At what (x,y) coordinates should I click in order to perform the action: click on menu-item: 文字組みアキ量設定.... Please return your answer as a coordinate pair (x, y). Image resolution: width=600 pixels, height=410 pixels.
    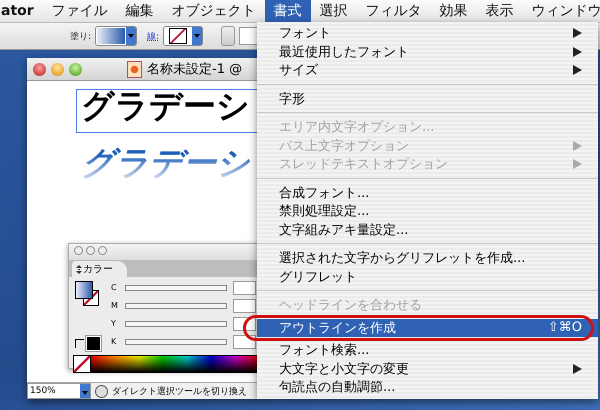
    Looking at the image, I should click on (427, 229).